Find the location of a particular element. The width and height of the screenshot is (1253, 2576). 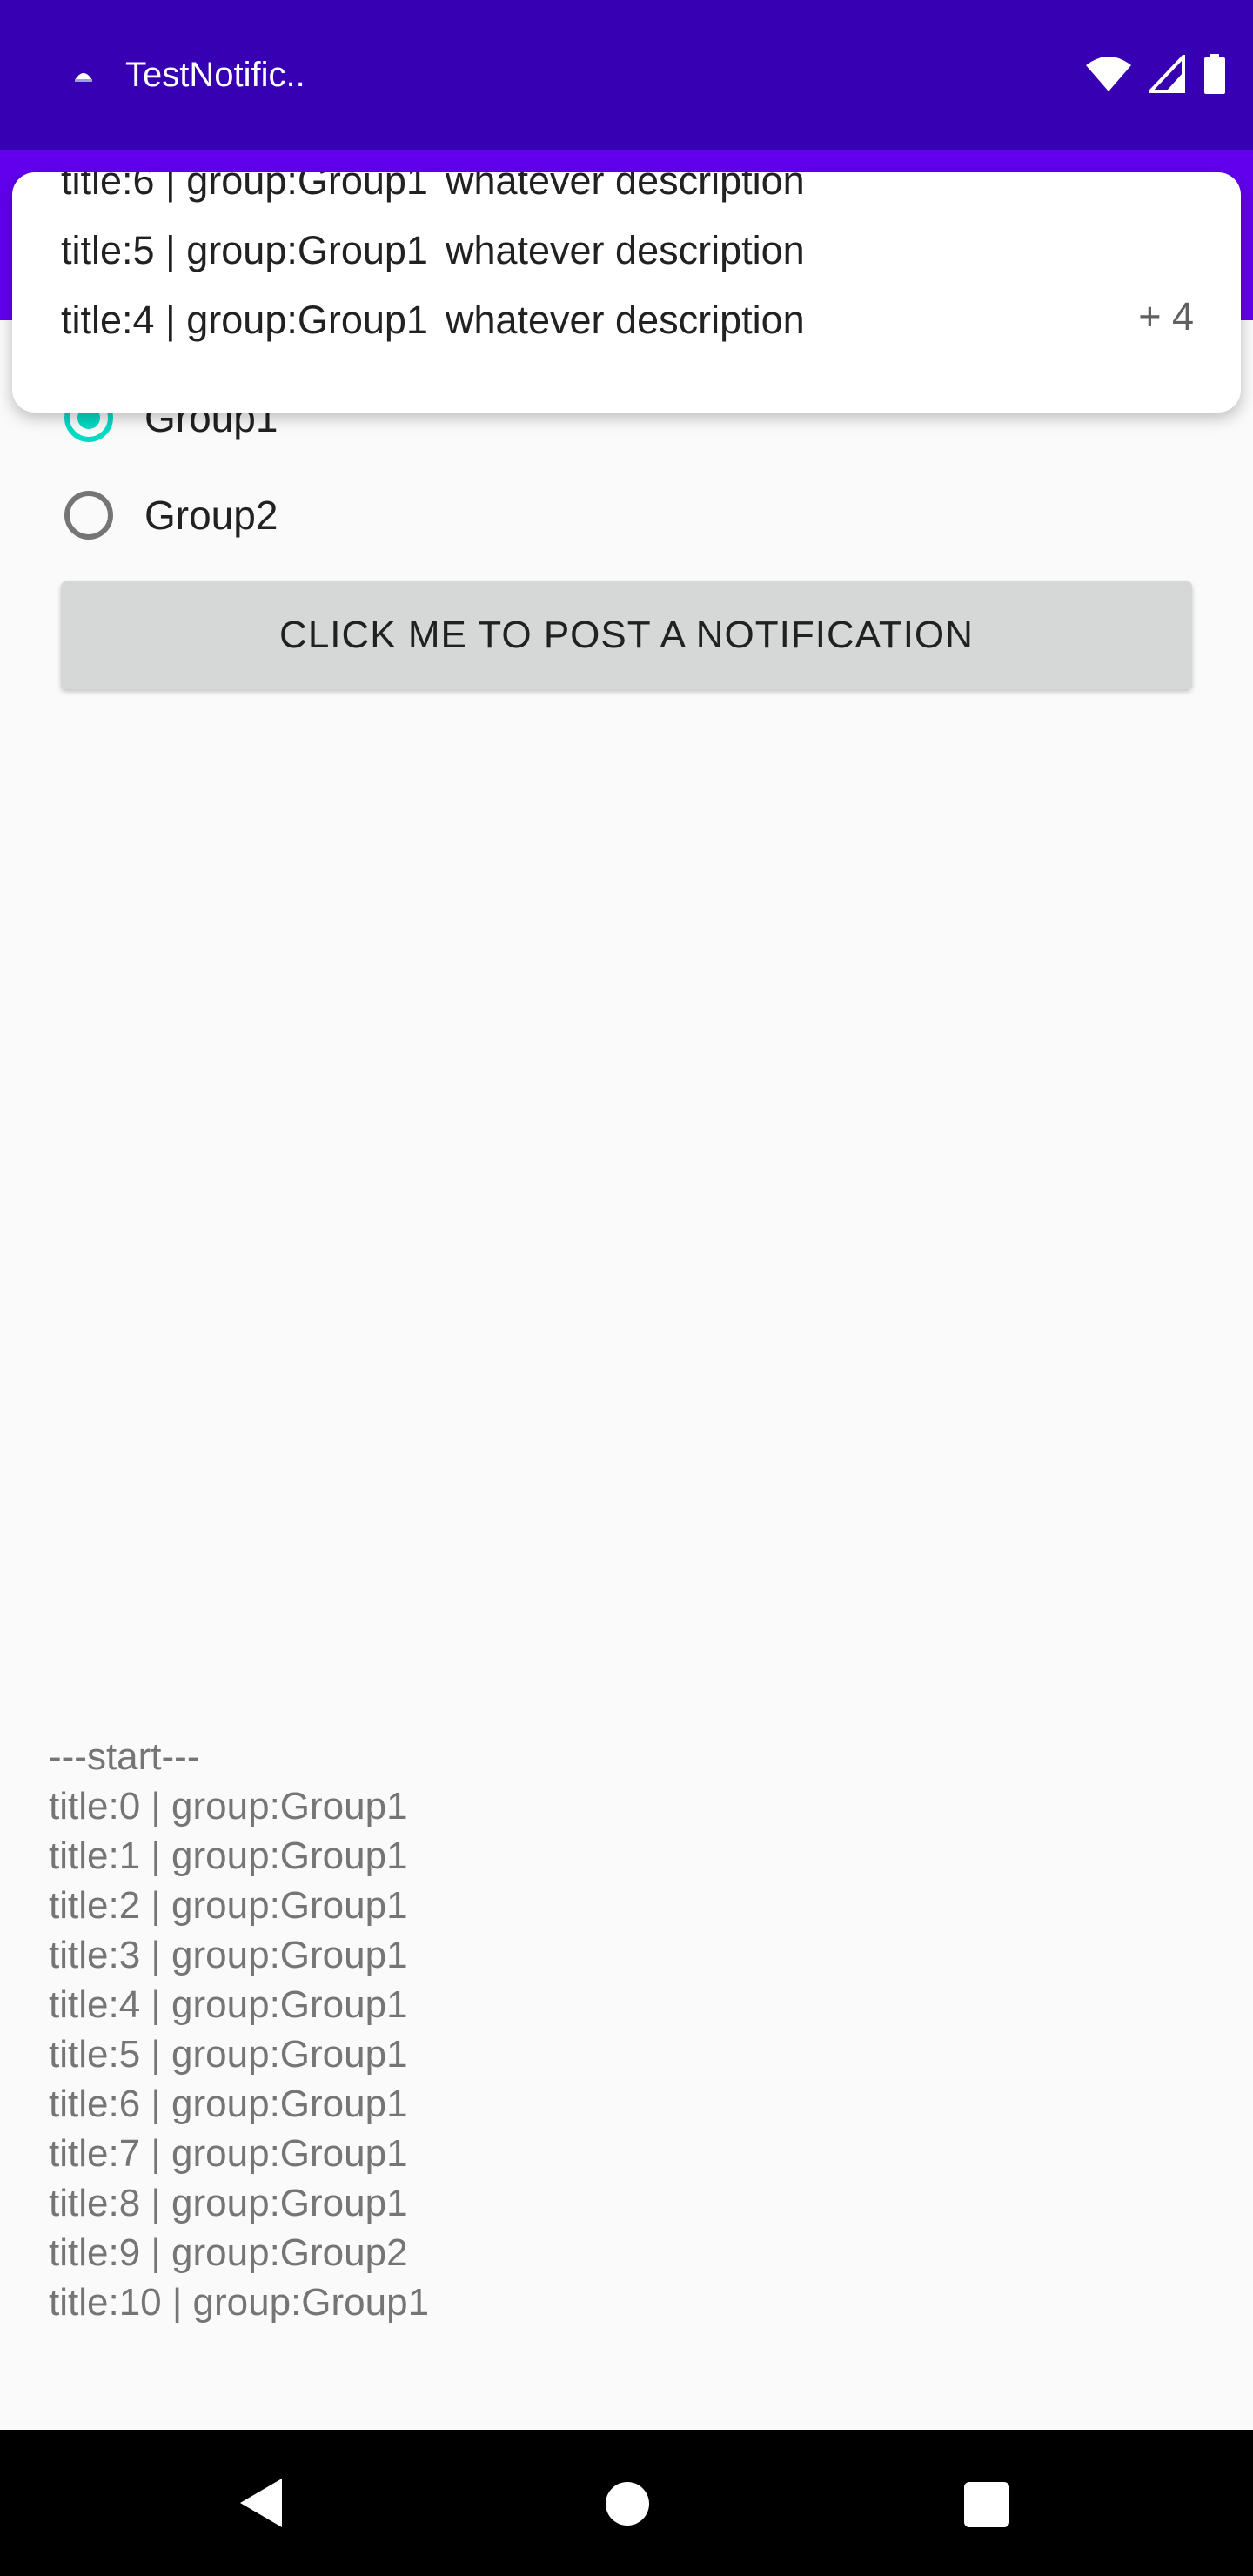

notification-more-count: + 4 is located at coordinates (1166, 316).